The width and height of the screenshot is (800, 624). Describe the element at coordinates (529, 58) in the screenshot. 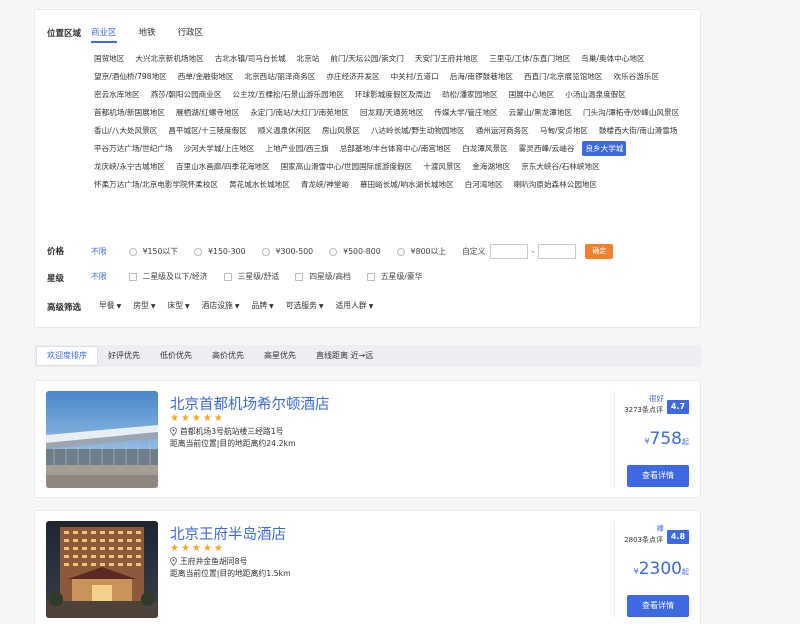

I see `area-item: 三里屯/工体/东直门地区` at that location.